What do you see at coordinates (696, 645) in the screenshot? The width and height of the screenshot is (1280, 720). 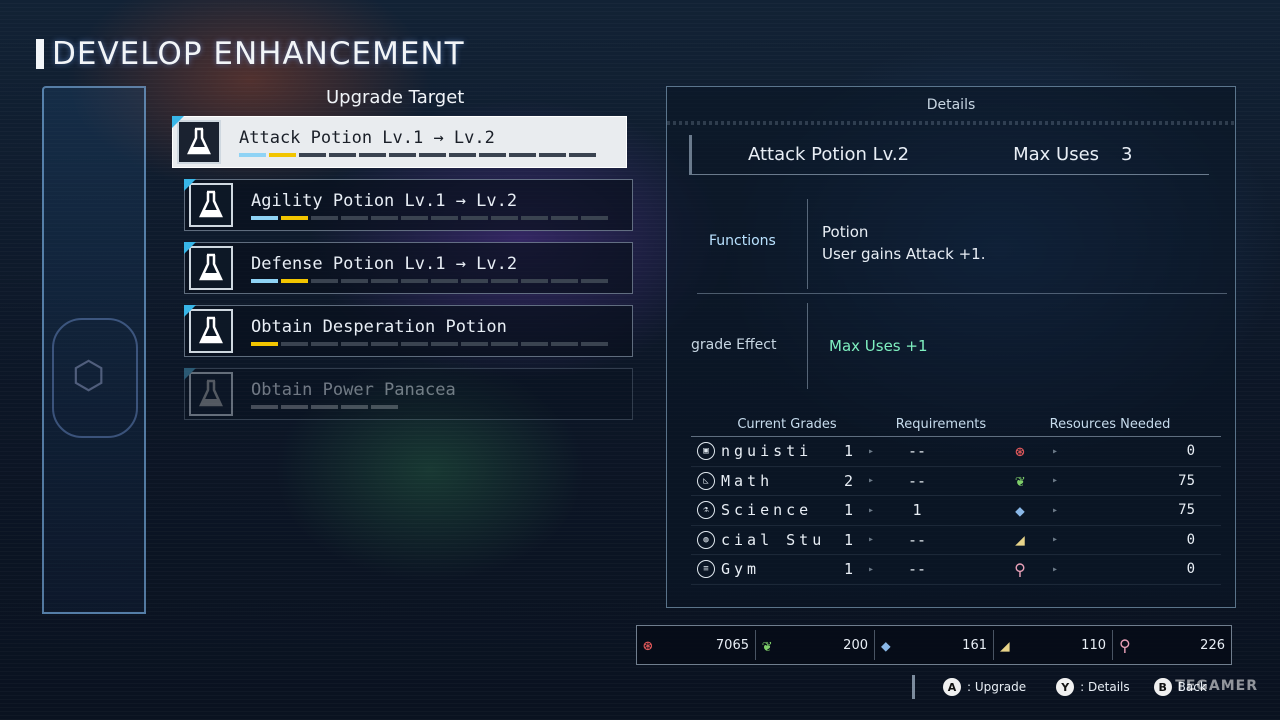 I see `resource-slot: ⊛ 7065` at bounding box center [696, 645].